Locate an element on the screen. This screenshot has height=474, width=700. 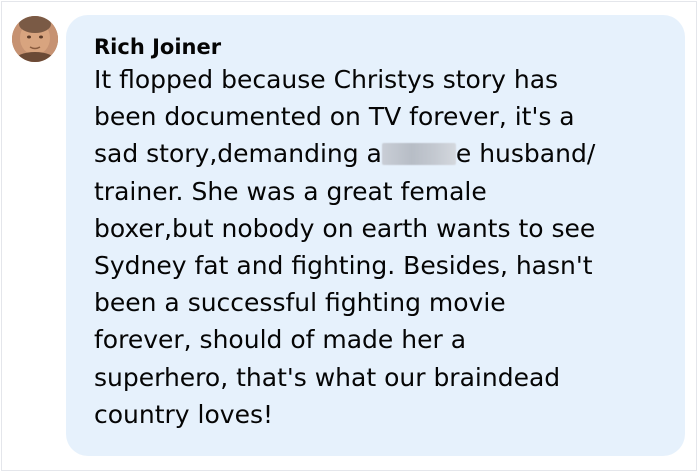
comment-line-segment: e husband/ is located at coordinates (525, 154).